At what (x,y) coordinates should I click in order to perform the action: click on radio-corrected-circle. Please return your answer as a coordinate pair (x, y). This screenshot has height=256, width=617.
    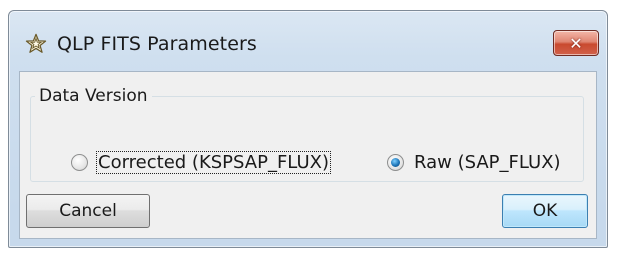
    Looking at the image, I should click on (79, 162).